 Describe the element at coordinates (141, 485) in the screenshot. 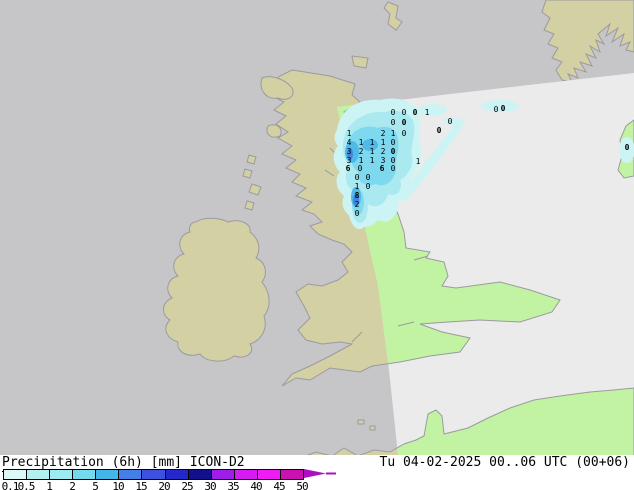

I see `colorbar-tick-label: 15` at that location.